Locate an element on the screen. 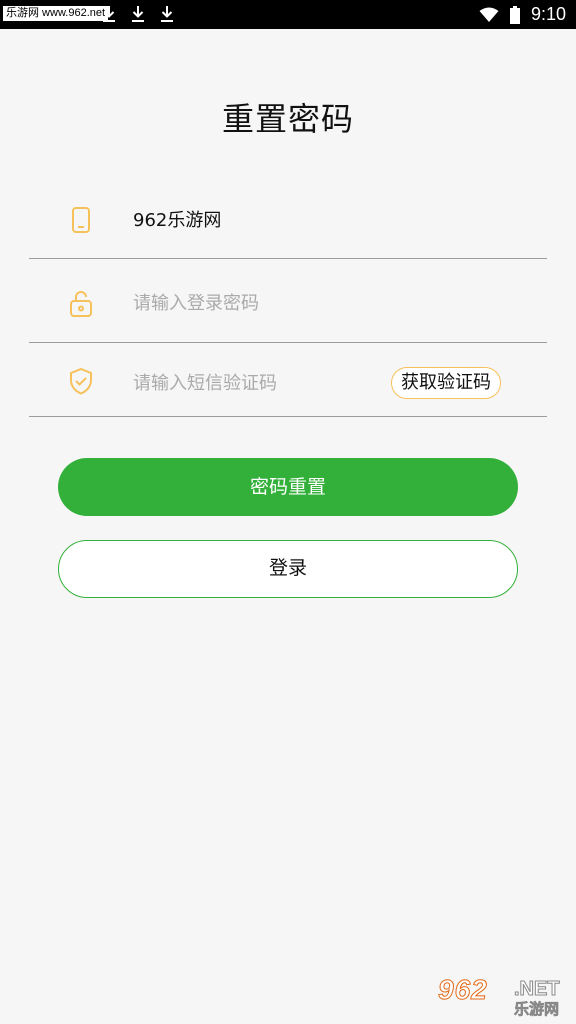  page-title: 重置密码 is located at coordinates (287, 119).